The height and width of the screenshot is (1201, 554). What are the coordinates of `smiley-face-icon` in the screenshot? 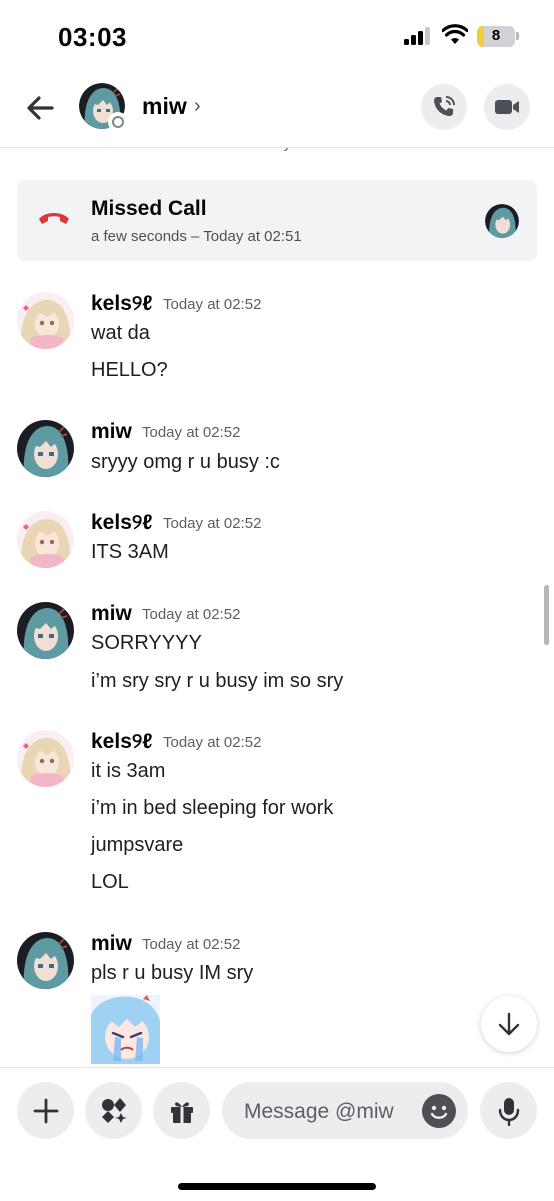 It's located at (439, 1112).